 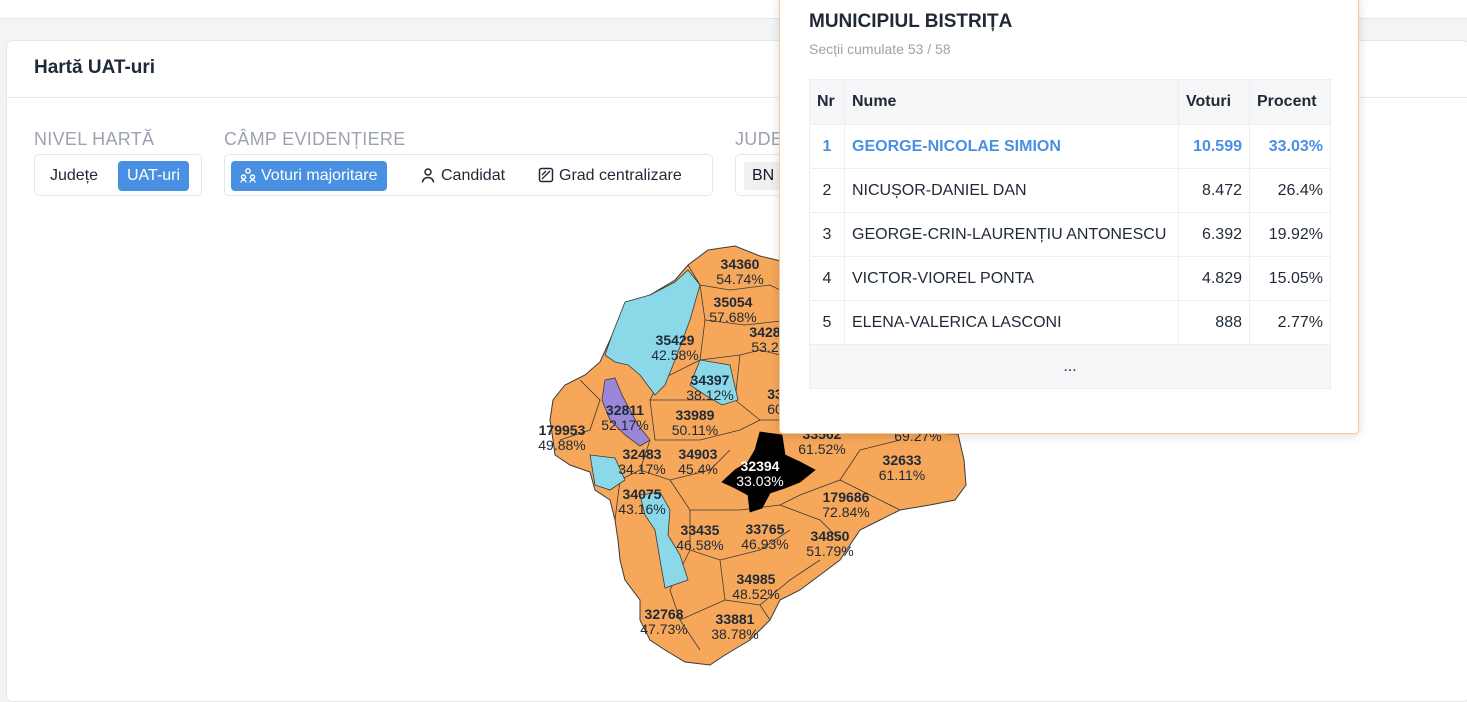 What do you see at coordinates (1290, 234) in the screenshot?
I see `cell-pct: 19.92%` at bounding box center [1290, 234].